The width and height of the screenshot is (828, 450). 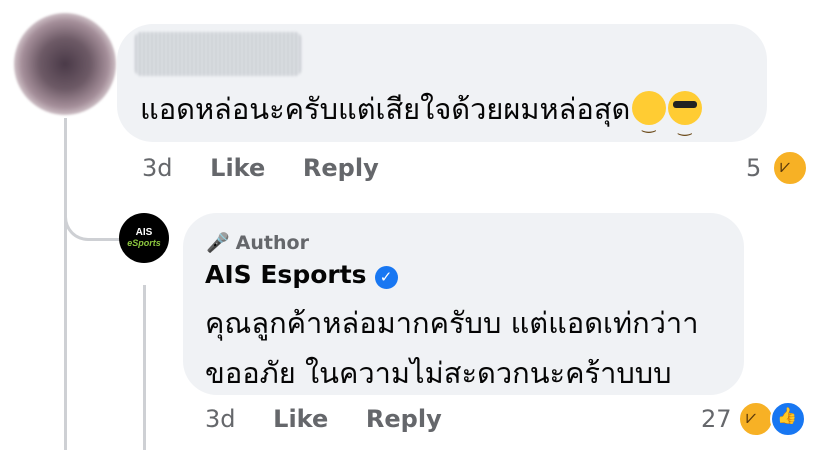 I want to click on comment-timestamp: 3d, so click(x=157, y=168).